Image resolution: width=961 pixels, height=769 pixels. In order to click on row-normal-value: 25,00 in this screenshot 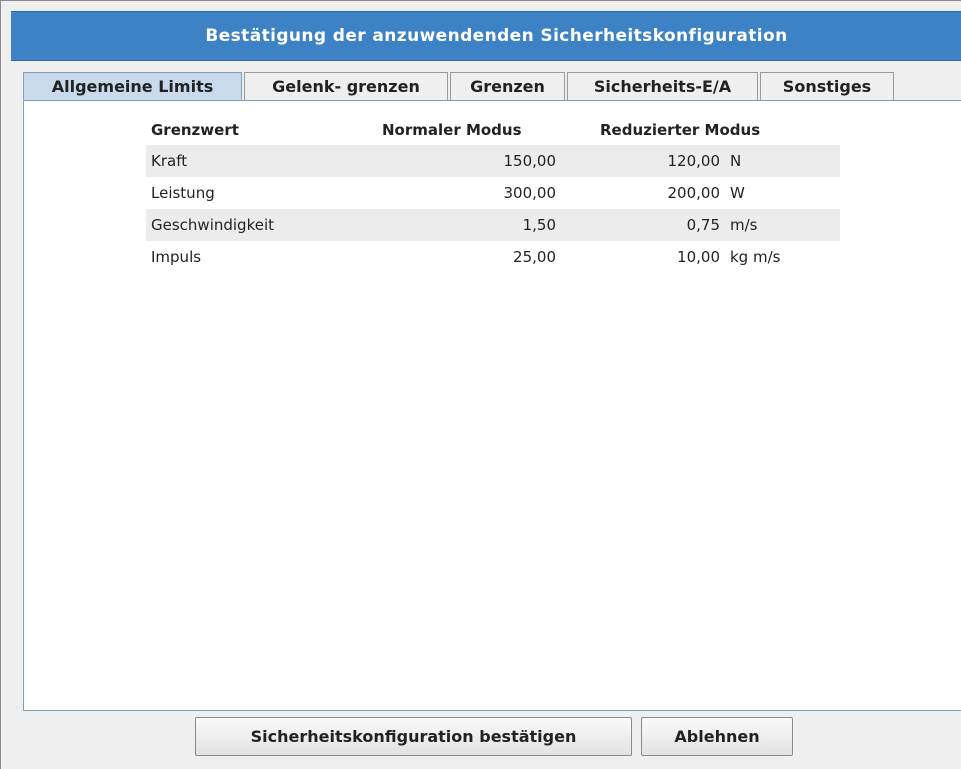, I will do `click(534, 257)`.